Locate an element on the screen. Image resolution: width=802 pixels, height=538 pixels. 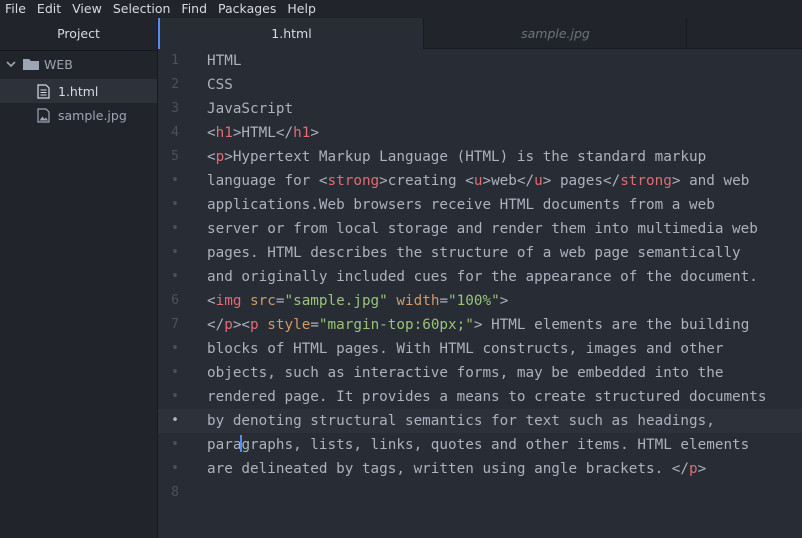
tree-folder-web: WEB is located at coordinates (78, 64).